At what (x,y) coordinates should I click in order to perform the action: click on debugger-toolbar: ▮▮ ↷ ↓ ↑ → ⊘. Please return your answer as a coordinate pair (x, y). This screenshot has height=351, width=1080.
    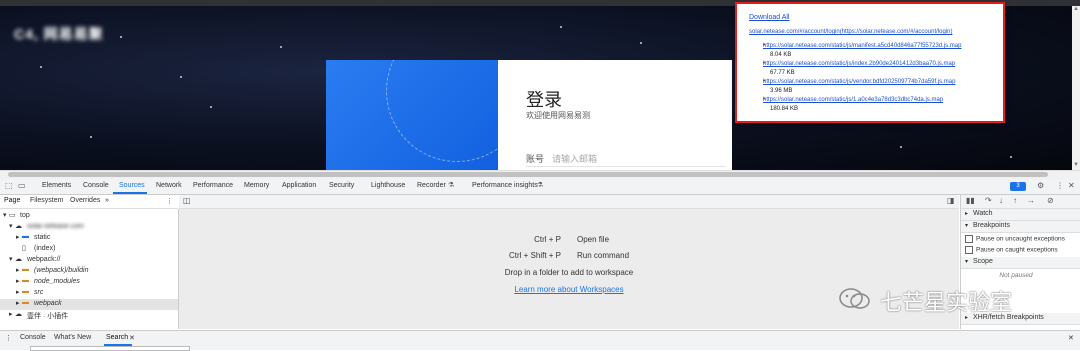
    Looking at the image, I should click on (1020, 202).